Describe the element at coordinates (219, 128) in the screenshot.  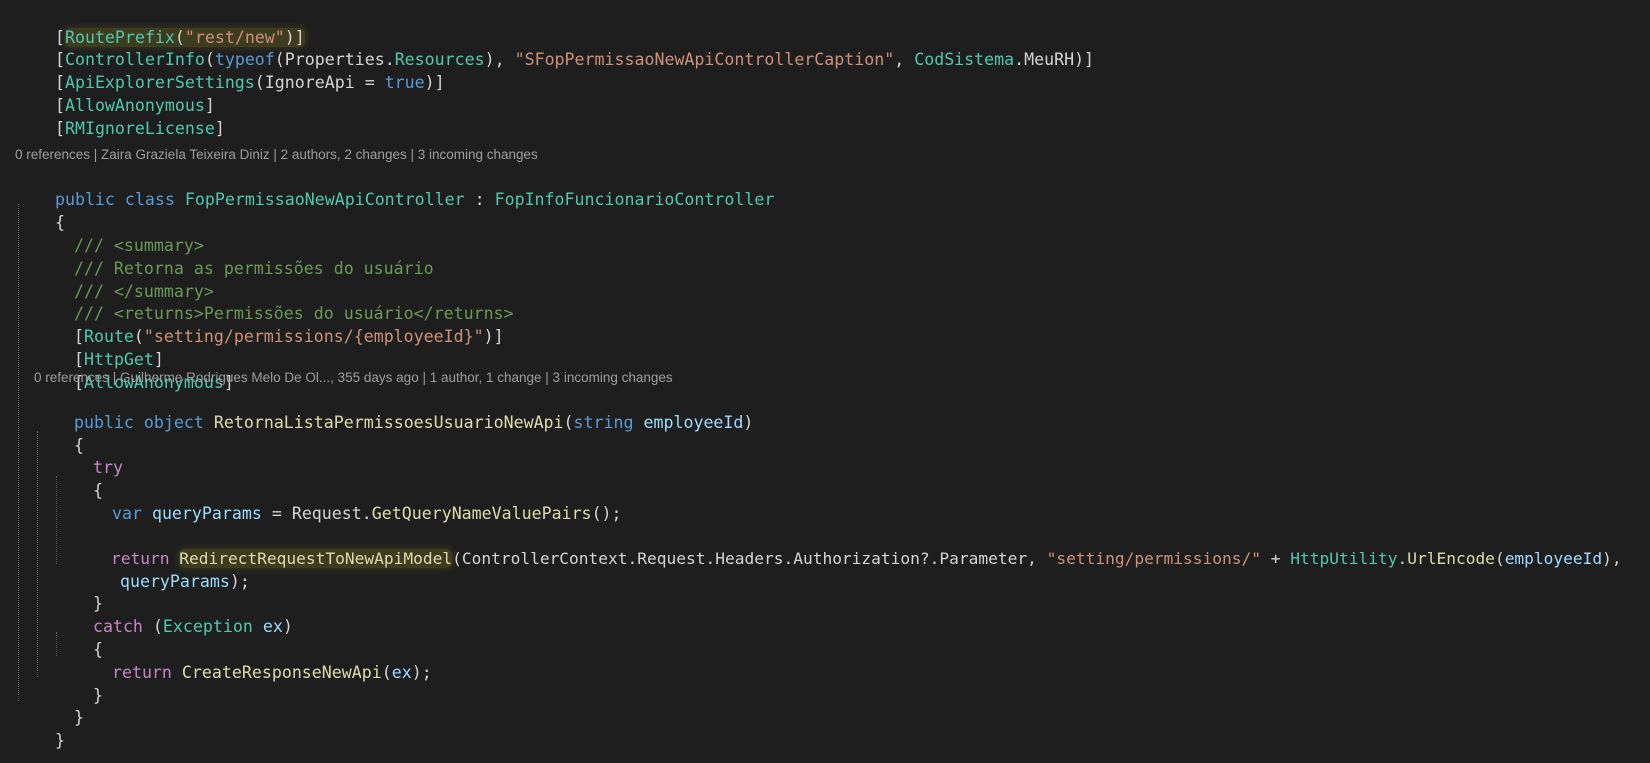
I see `bracket-token: ]` at that location.